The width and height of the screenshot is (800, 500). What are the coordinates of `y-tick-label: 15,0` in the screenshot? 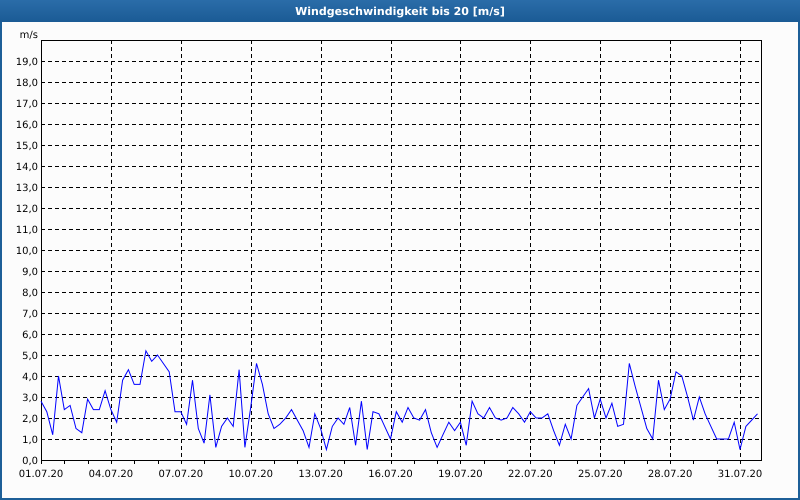 It's located at (27, 146).